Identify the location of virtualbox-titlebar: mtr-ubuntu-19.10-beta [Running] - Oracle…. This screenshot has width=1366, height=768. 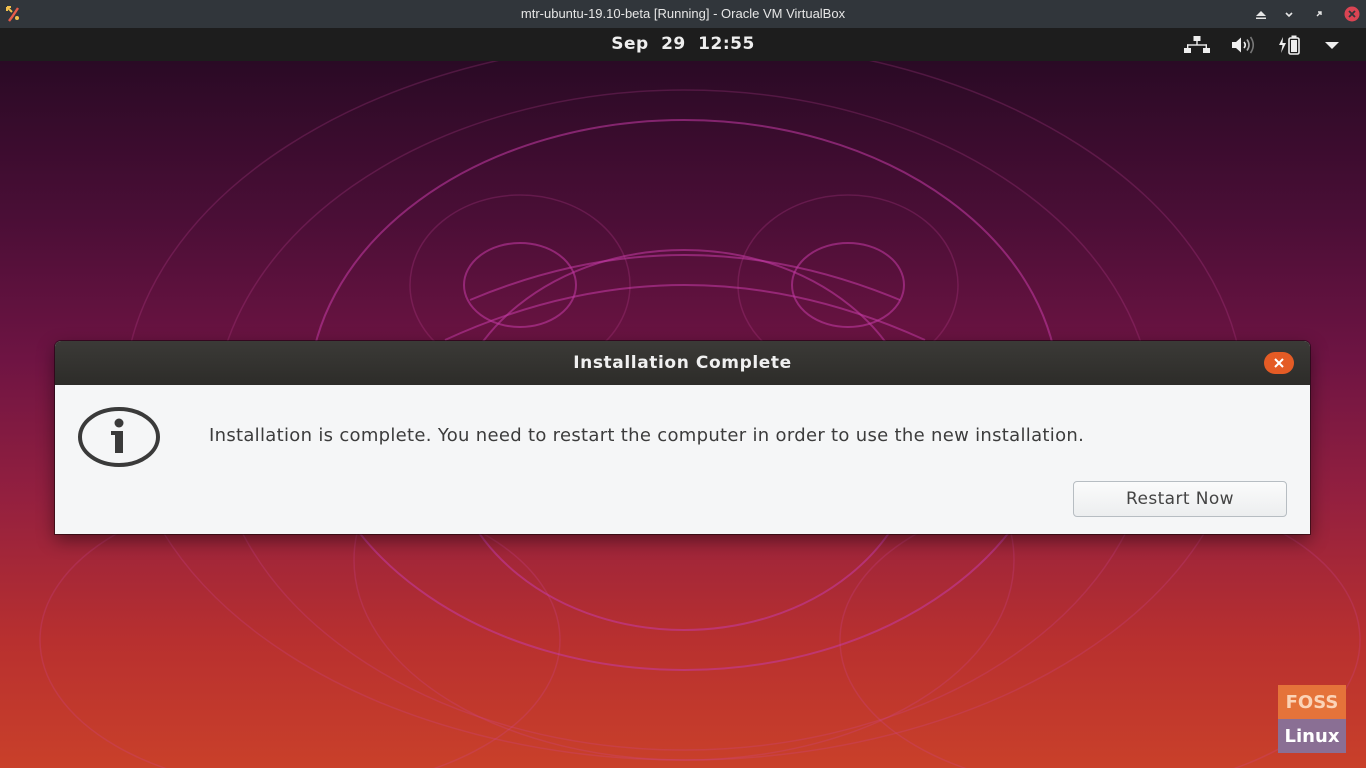
(683, 14).